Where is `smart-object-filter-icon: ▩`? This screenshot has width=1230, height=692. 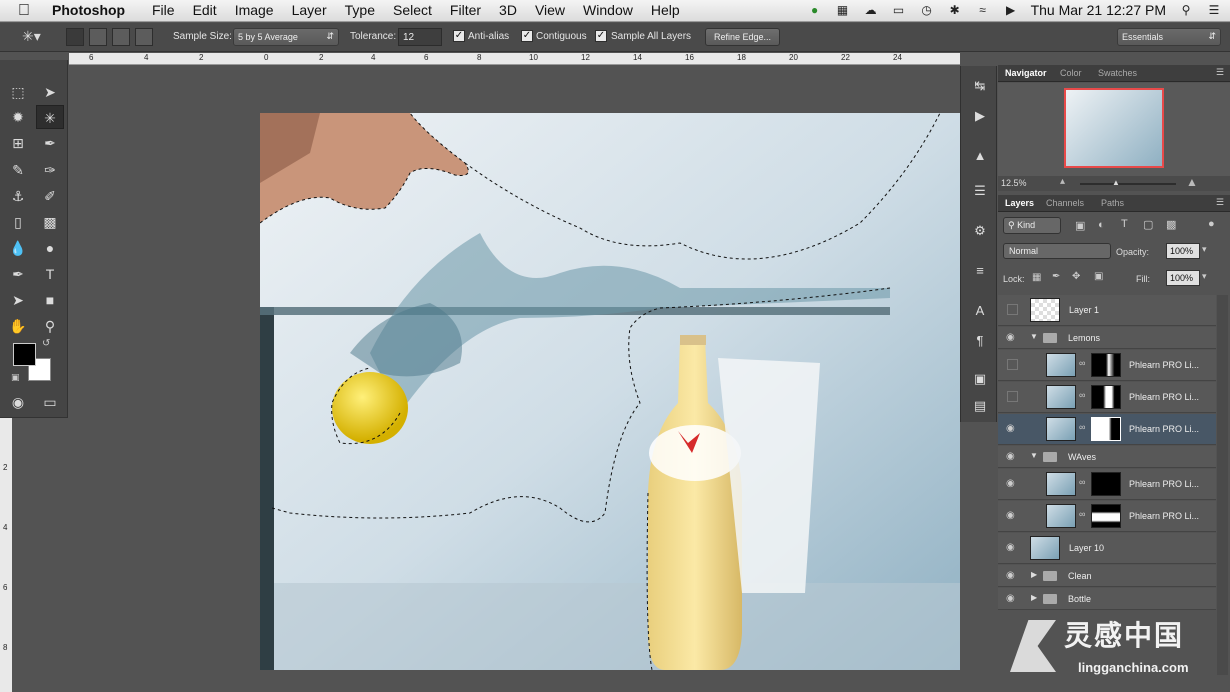
smart-object-filter-icon: ▩ is located at coordinates (1171, 224).